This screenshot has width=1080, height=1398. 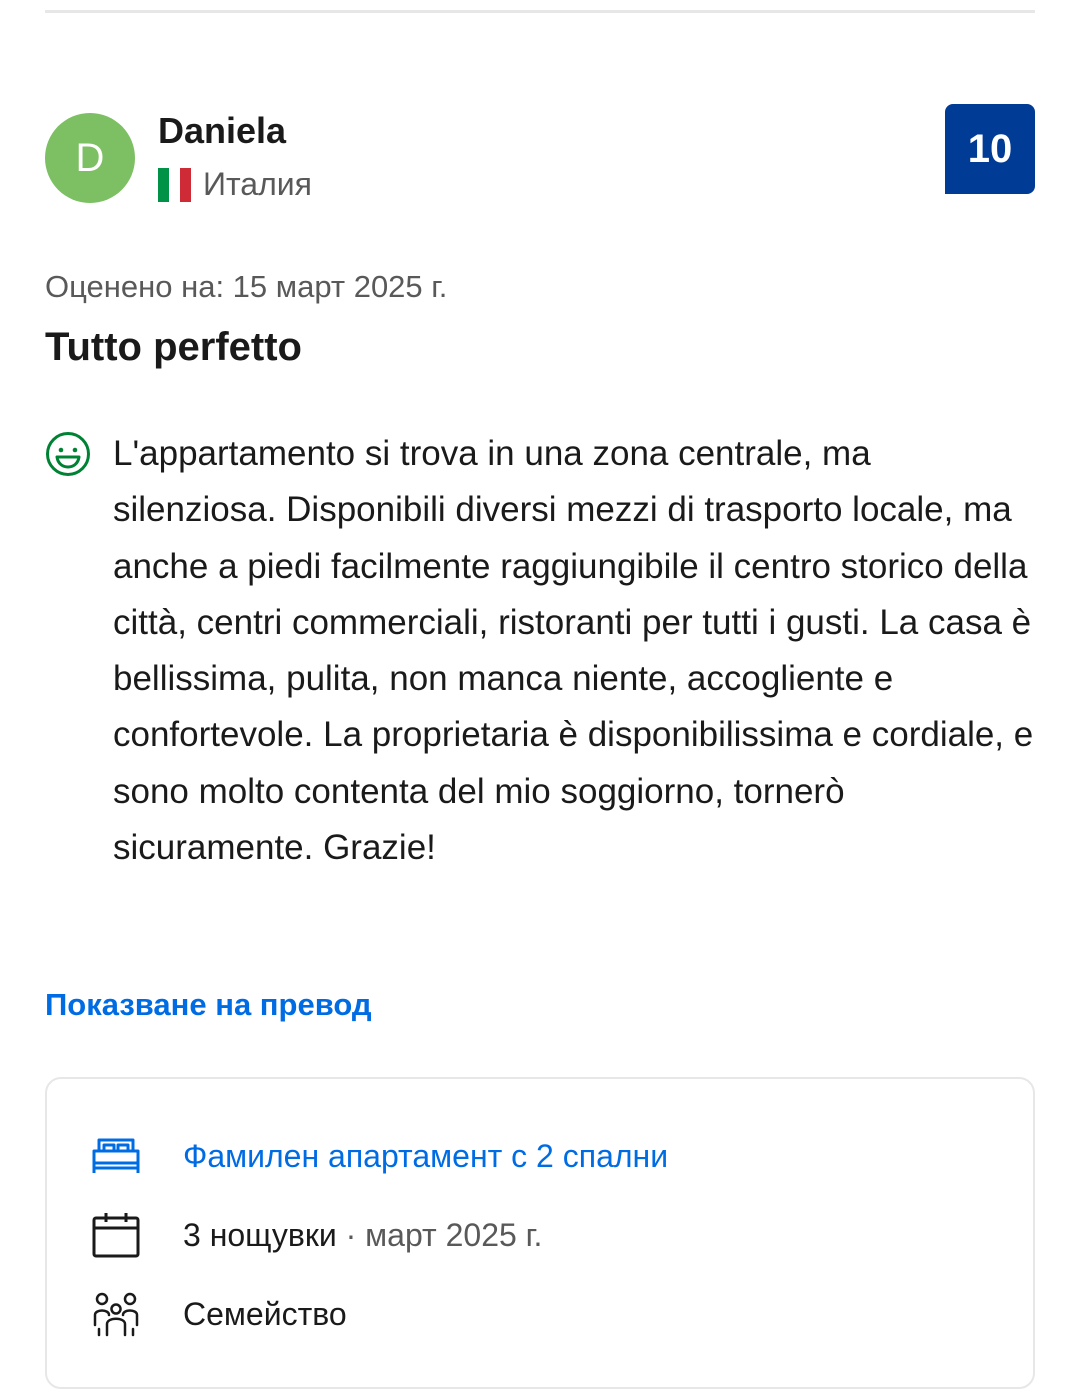 What do you see at coordinates (90, 158) in the screenshot?
I see `avatar: D` at bounding box center [90, 158].